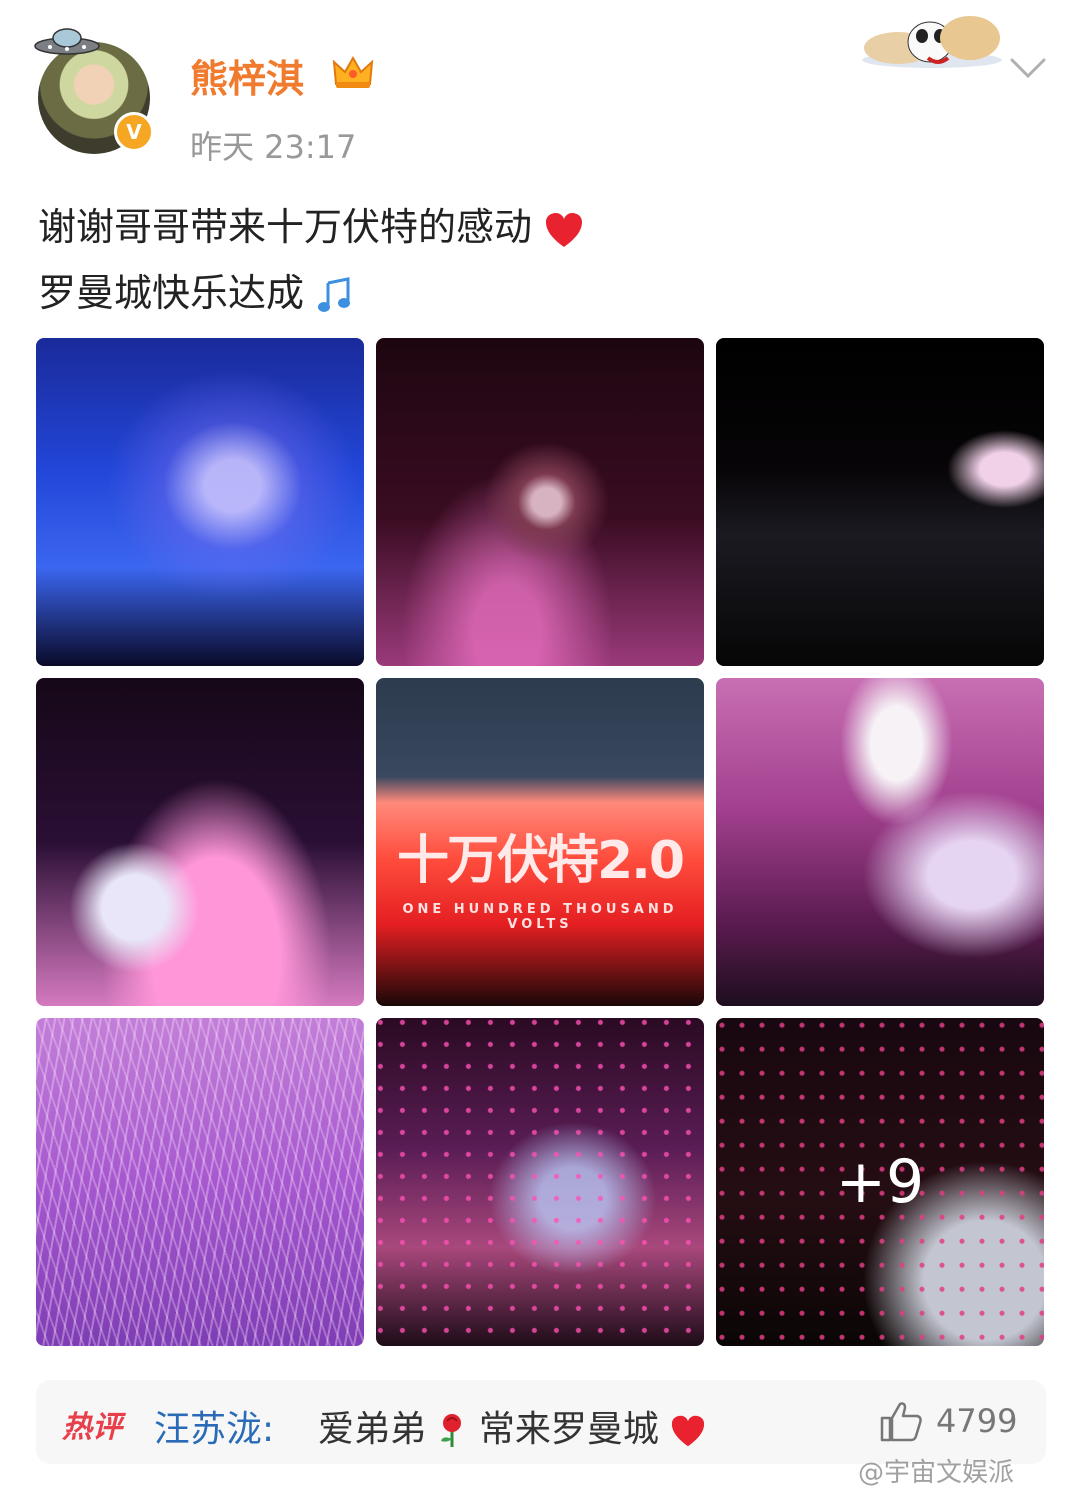  I want to click on concert-banner-subtitle: ONE HUNDRED THOUSAND VOLTS, so click(540, 917).